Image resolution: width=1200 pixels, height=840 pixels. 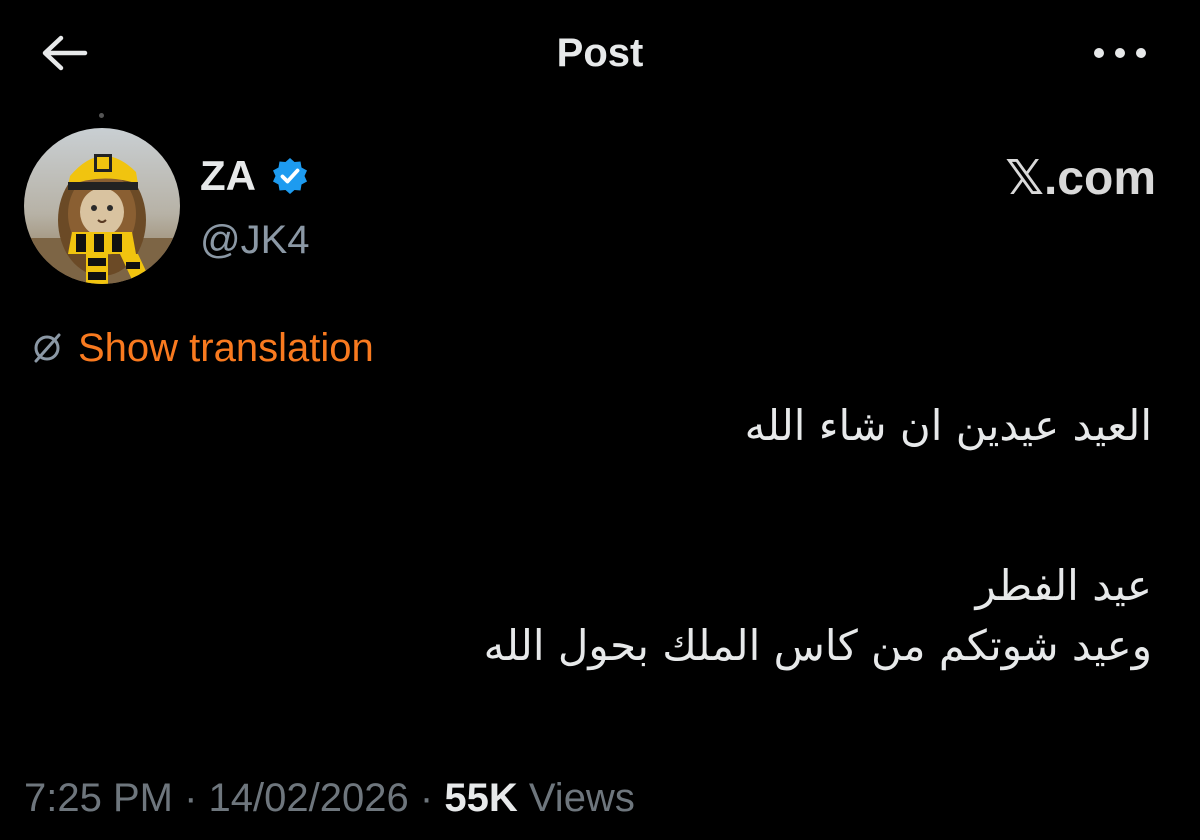 I want to click on author-name: ZA, so click(x=255, y=176).